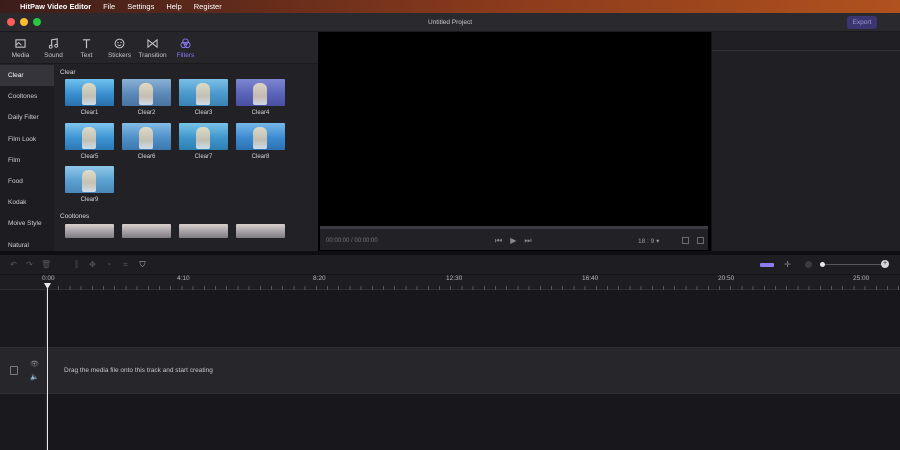  What do you see at coordinates (474, 422) in the screenshot?
I see `audio-track` at bounding box center [474, 422].